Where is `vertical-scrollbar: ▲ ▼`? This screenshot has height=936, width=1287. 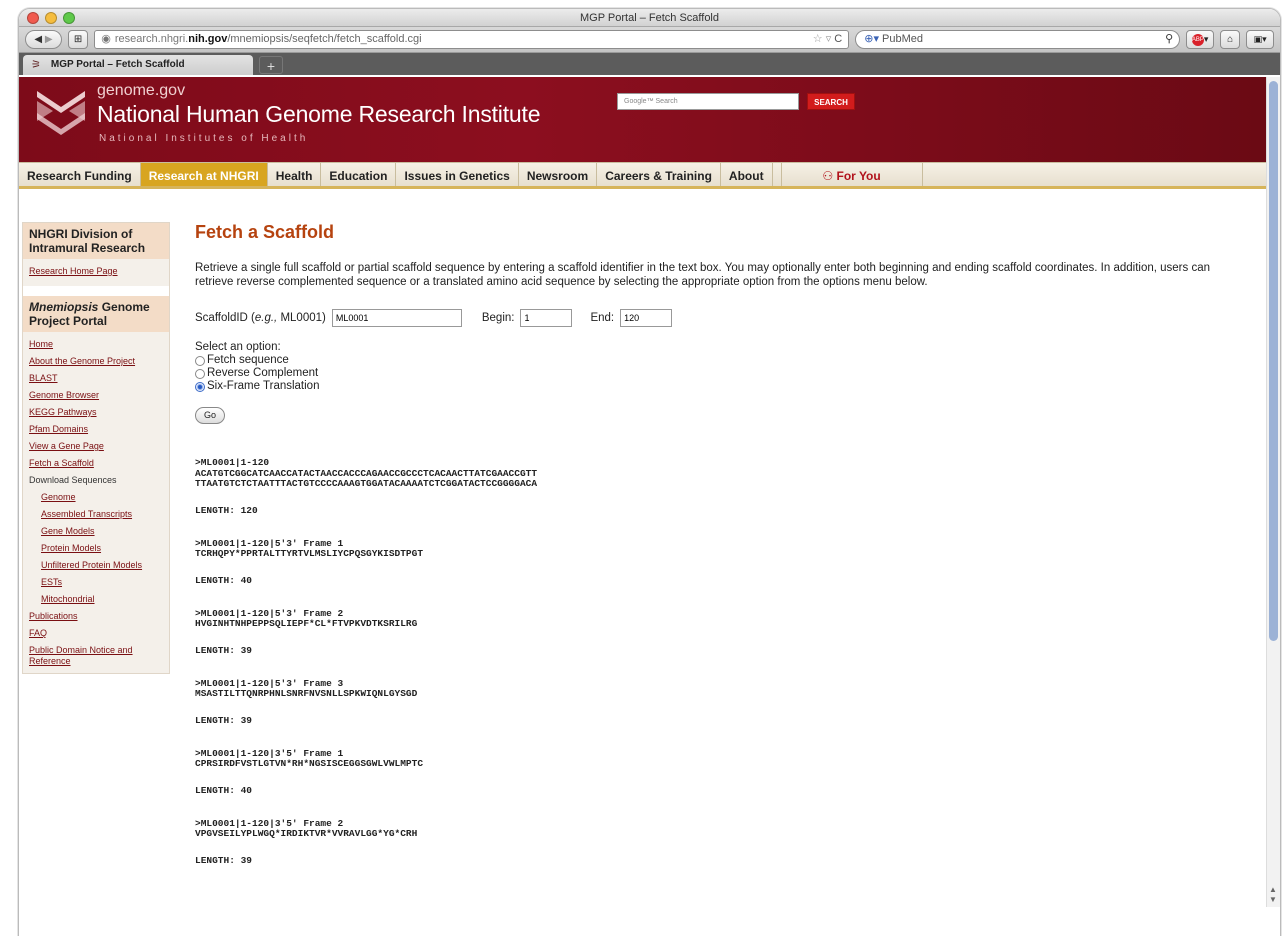
vertical-scrollbar: ▲ ▼ is located at coordinates (1273, 492).